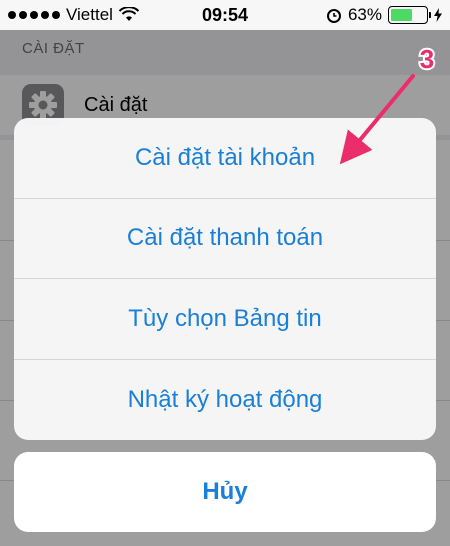 This screenshot has height=546, width=450. Describe the element at coordinates (364, 14) in the screenshot. I see `battery-percent: 63%` at that location.